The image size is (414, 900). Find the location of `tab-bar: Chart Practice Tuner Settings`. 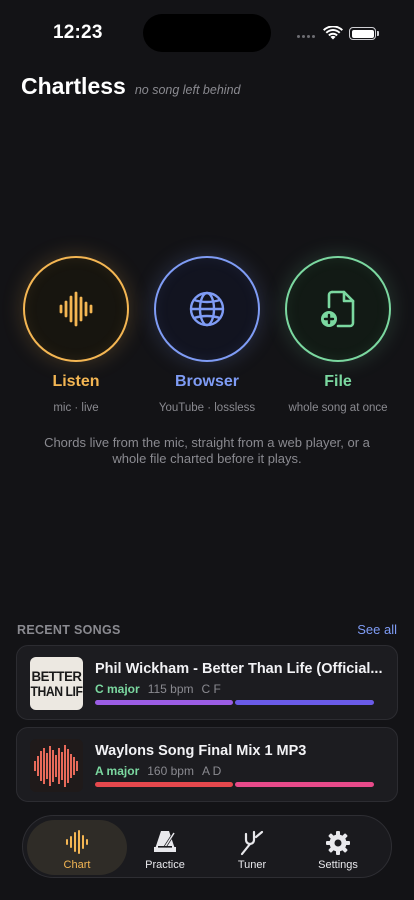

tab-bar: Chart Practice Tuner Settings is located at coordinates (207, 846).